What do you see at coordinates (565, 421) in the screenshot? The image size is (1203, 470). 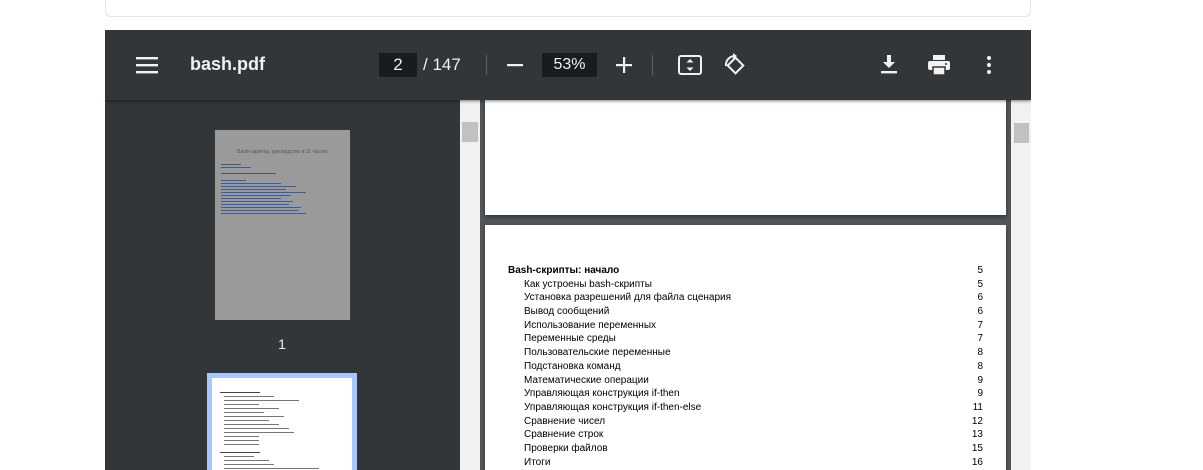 I see `toc-entry-title: Сравнение чисел` at bounding box center [565, 421].